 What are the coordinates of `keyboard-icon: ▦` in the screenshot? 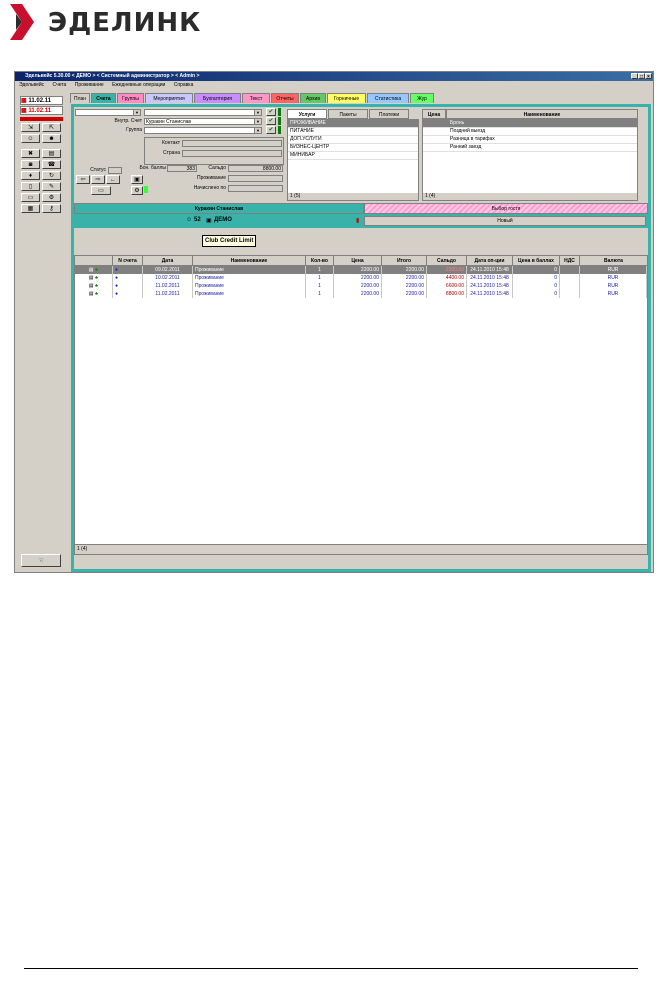 It's located at (30, 208).